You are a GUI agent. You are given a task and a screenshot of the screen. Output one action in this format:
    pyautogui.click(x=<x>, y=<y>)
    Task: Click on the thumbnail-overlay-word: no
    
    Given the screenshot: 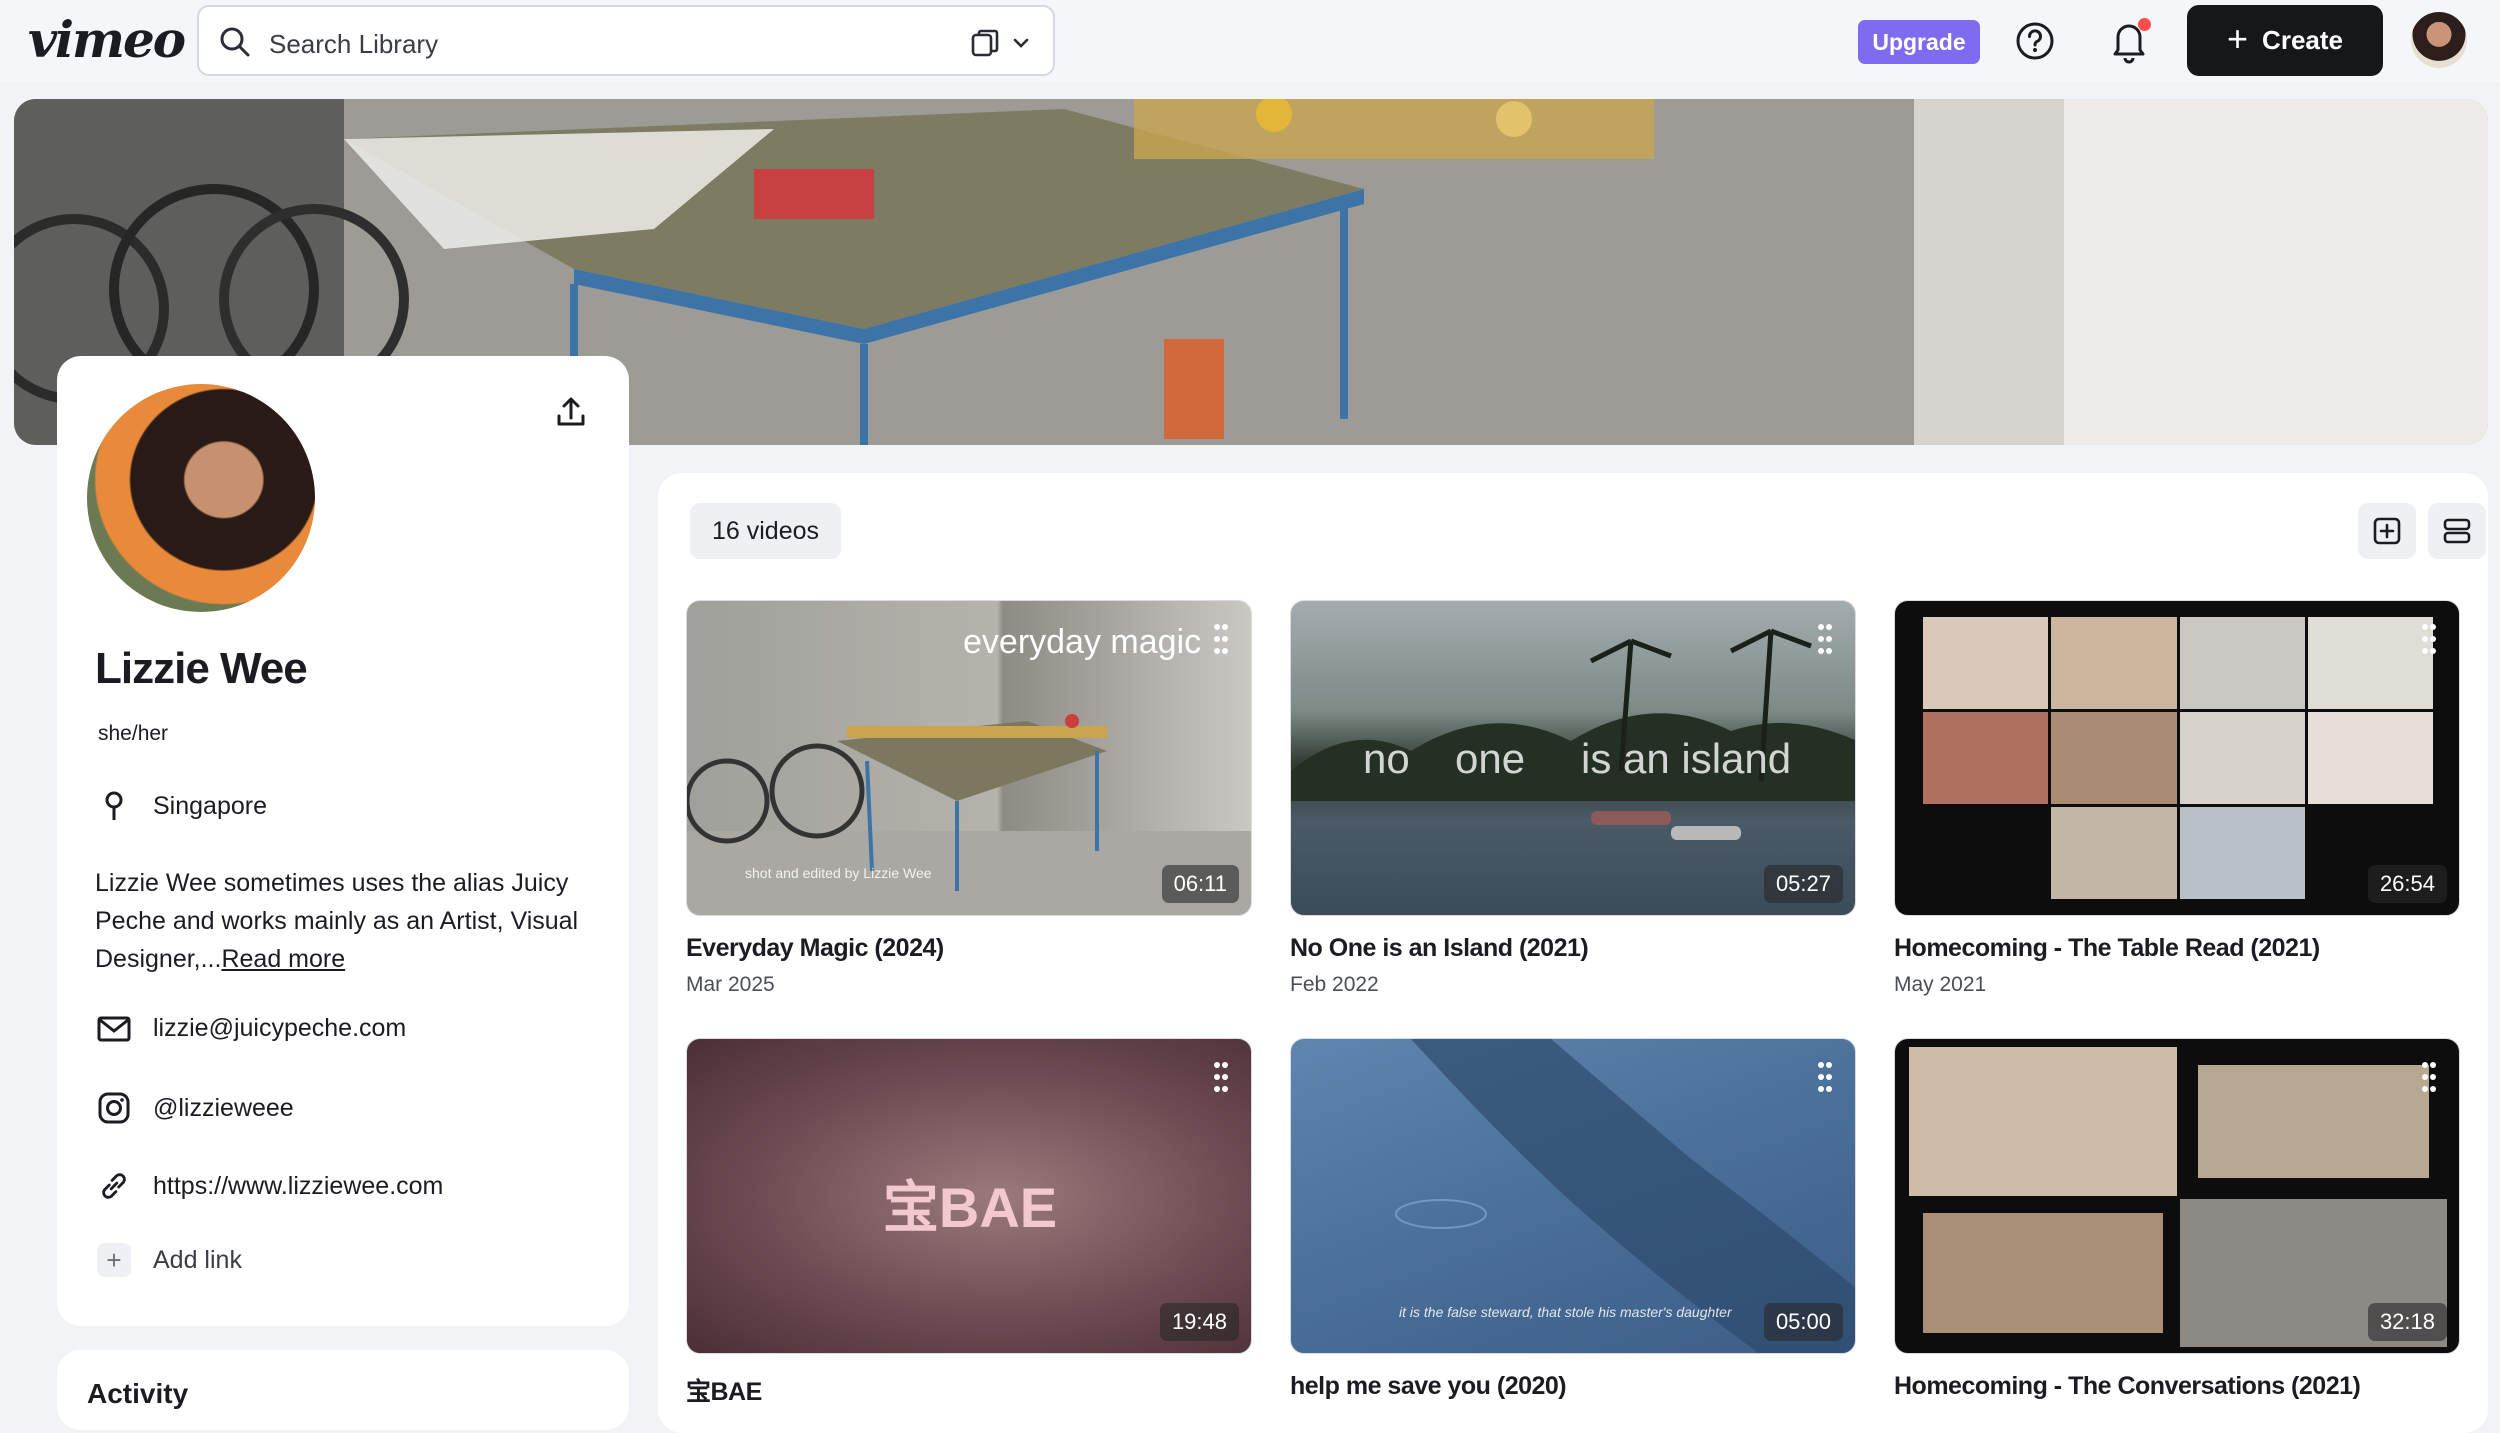 What is the action you would take?
    pyautogui.click(x=1386, y=758)
    